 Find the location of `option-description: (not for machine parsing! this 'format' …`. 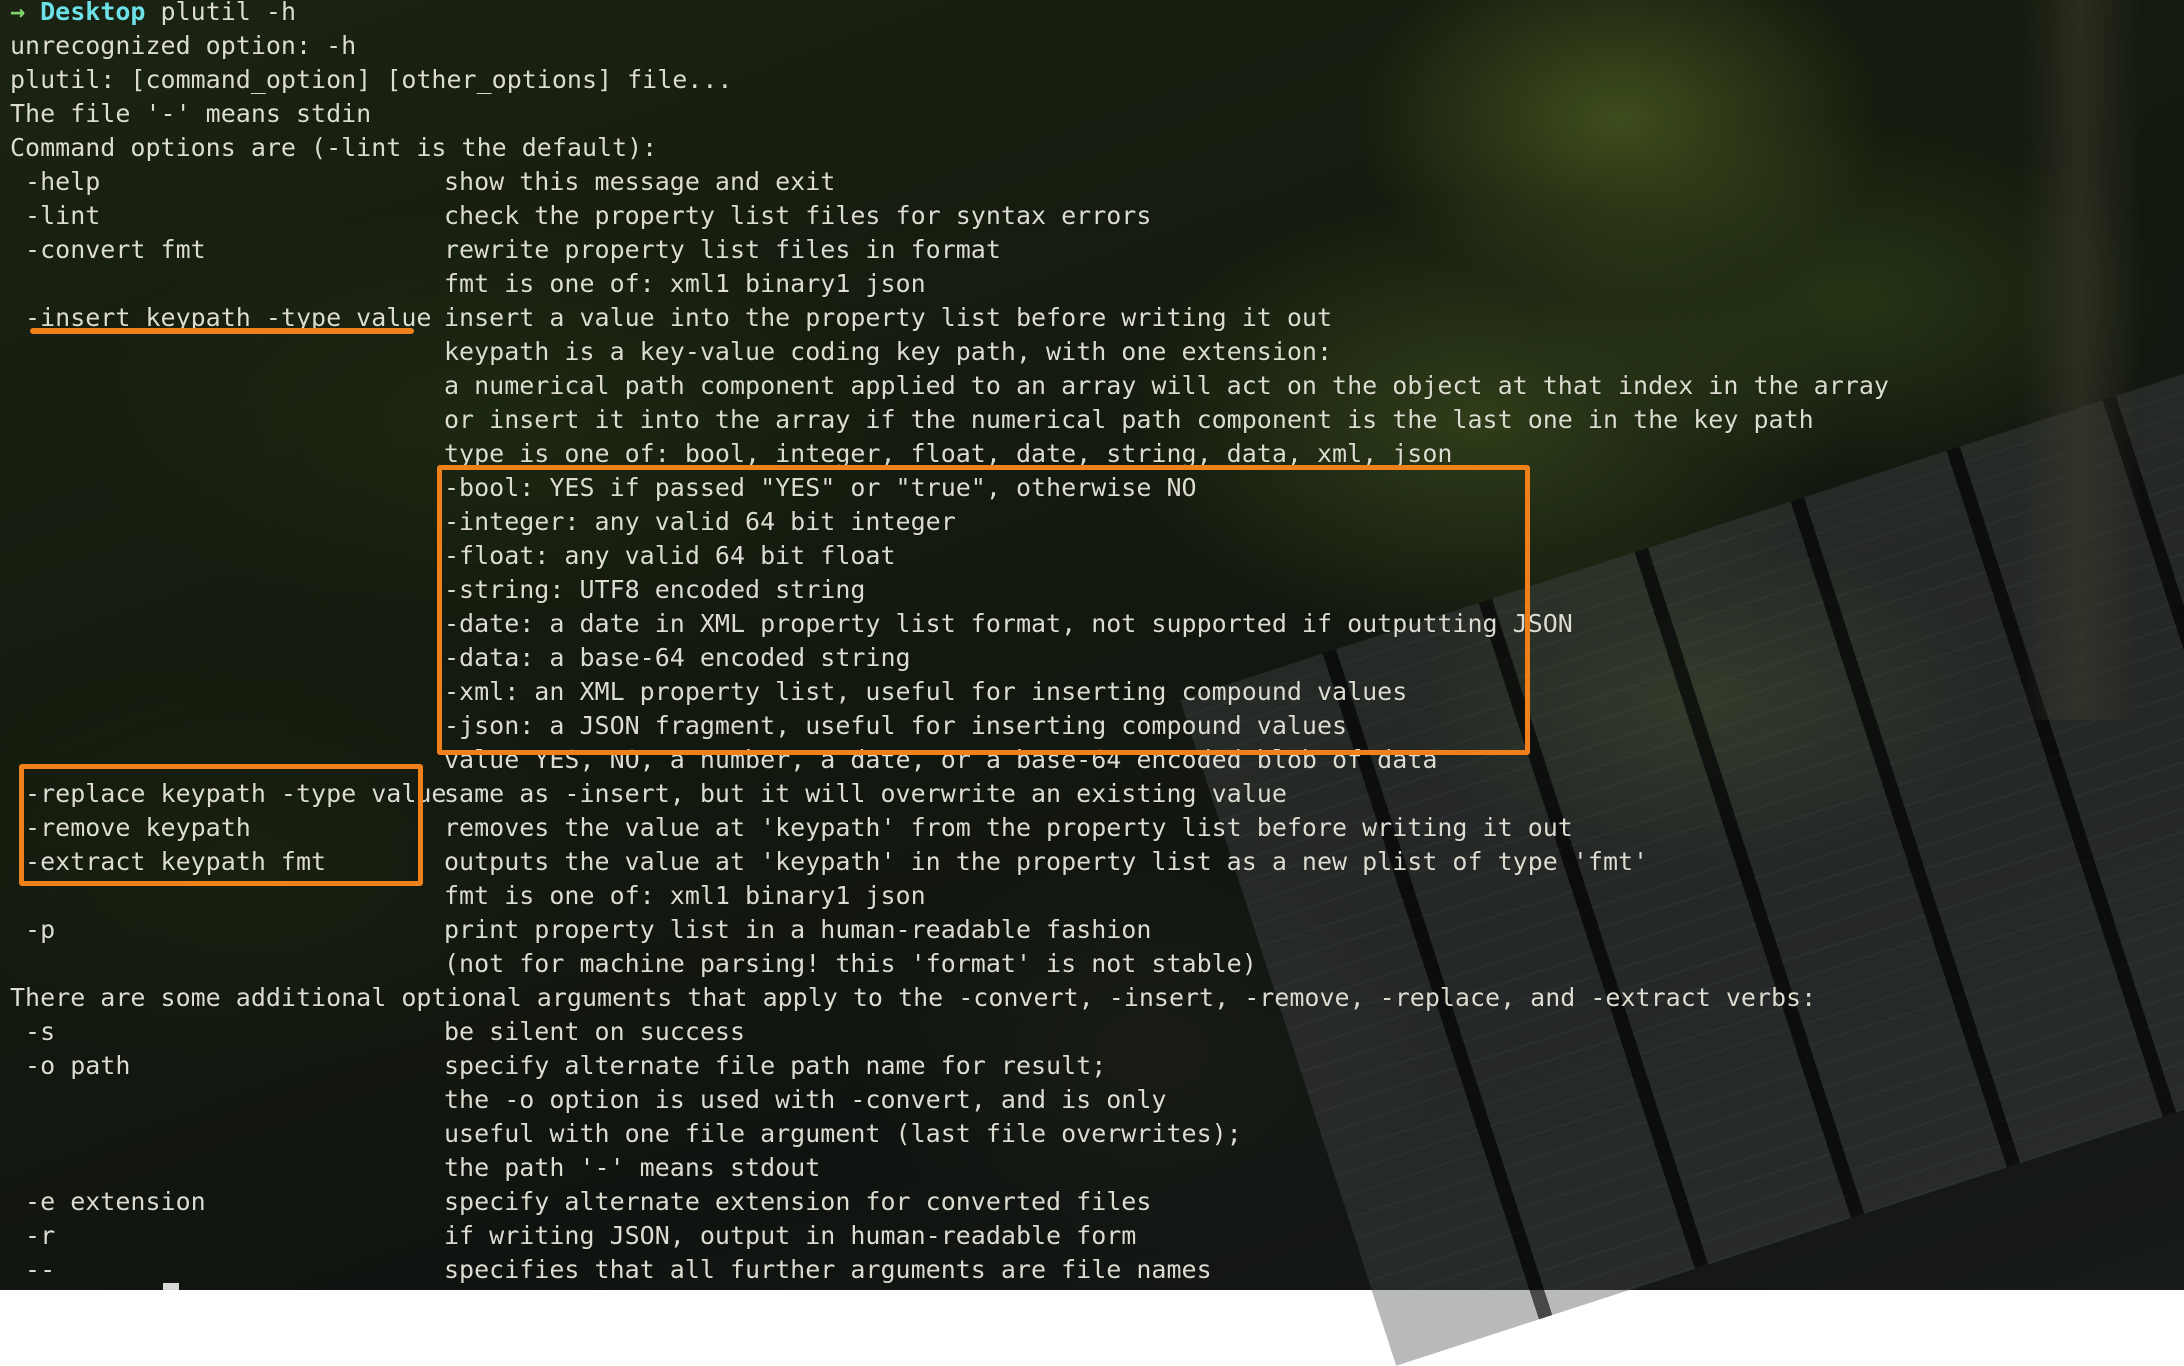

option-description: (not for machine parsing! this 'format' … is located at coordinates (850, 963).